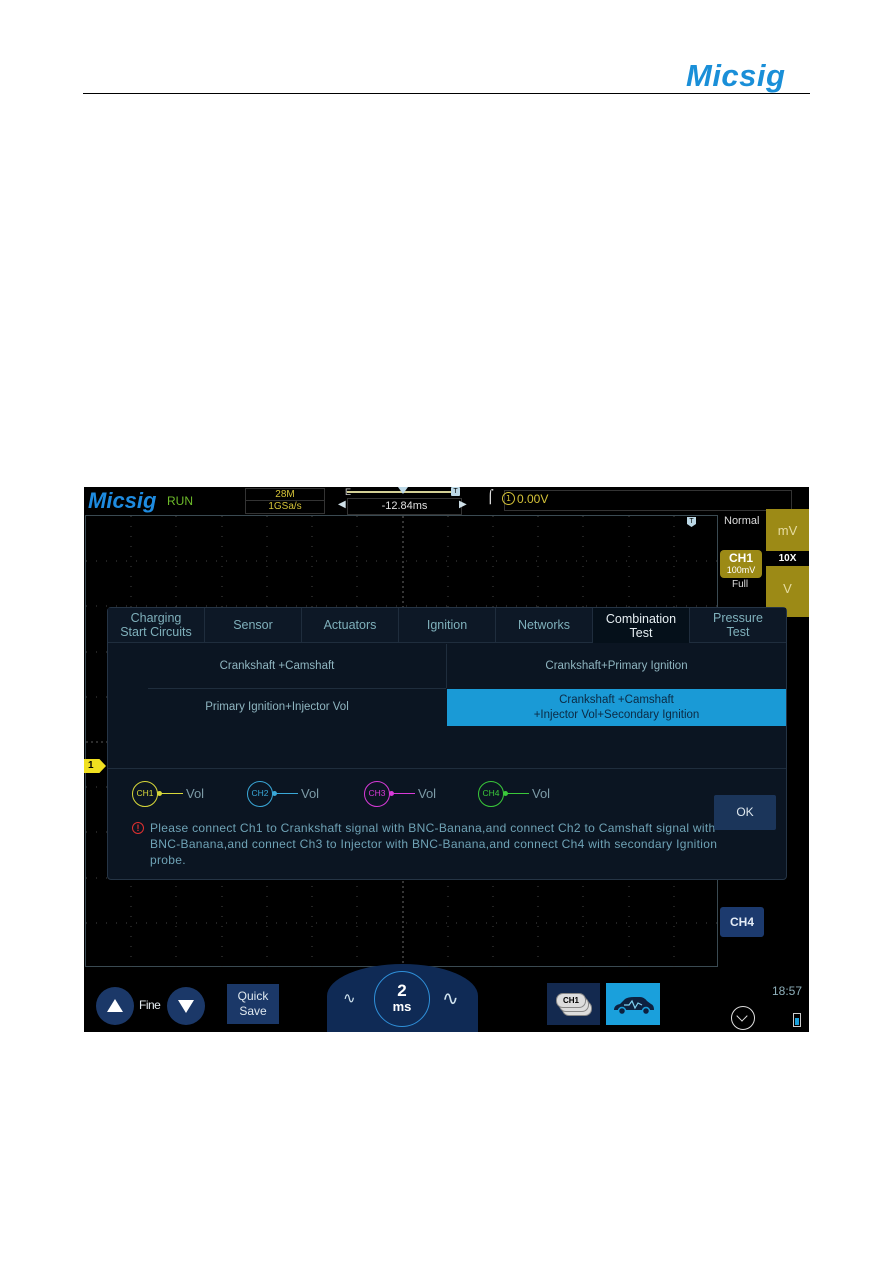 Image resolution: width=893 pixels, height=1263 pixels. What do you see at coordinates (741, 570) in the screenshot?
I see `channel-scale: 100mV` at bounding box center [741, 570].